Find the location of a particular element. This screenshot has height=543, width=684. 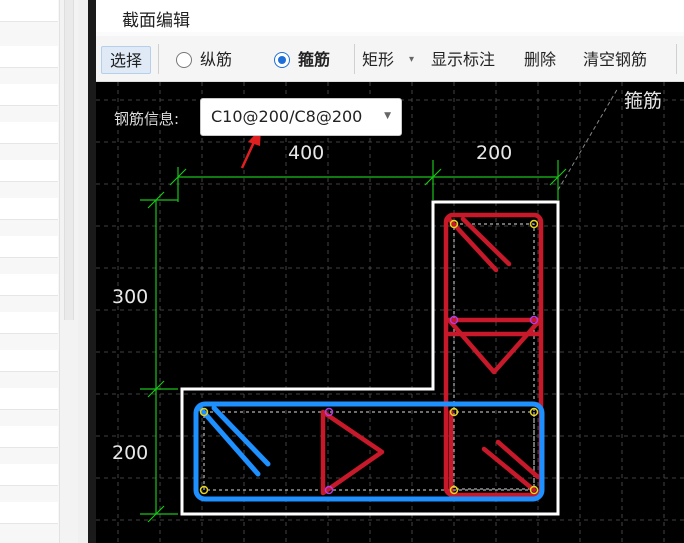

red-stirrup-vertical is located at coordinates (493, 355).